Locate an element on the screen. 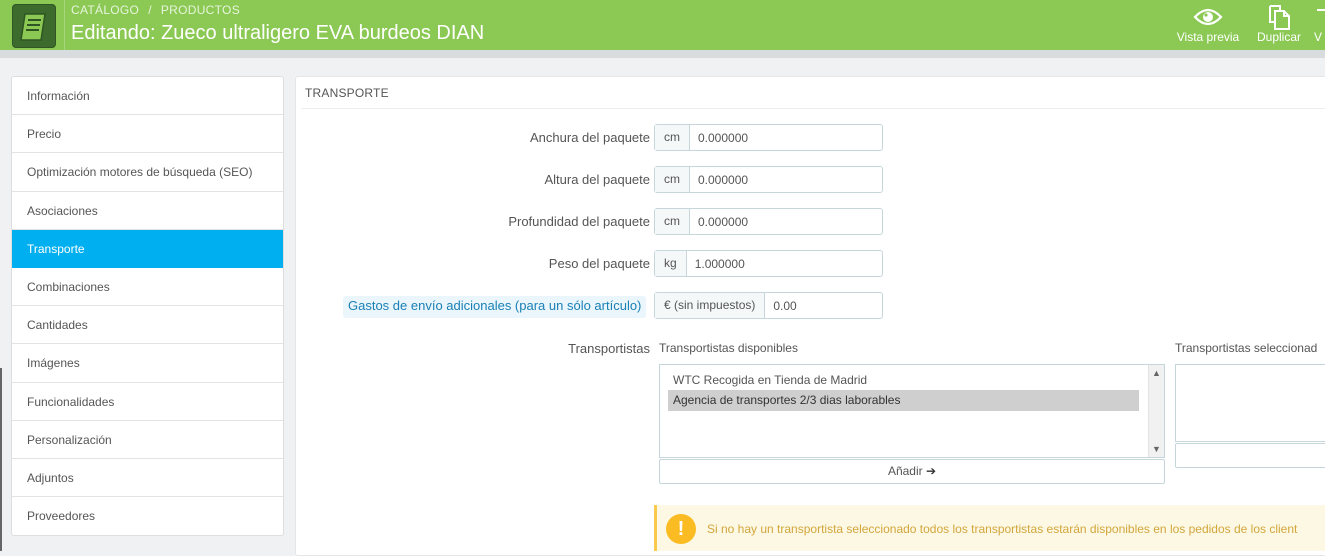 The image size is (1325, 556). width-unit: cm is located at coordinates (672, 137).